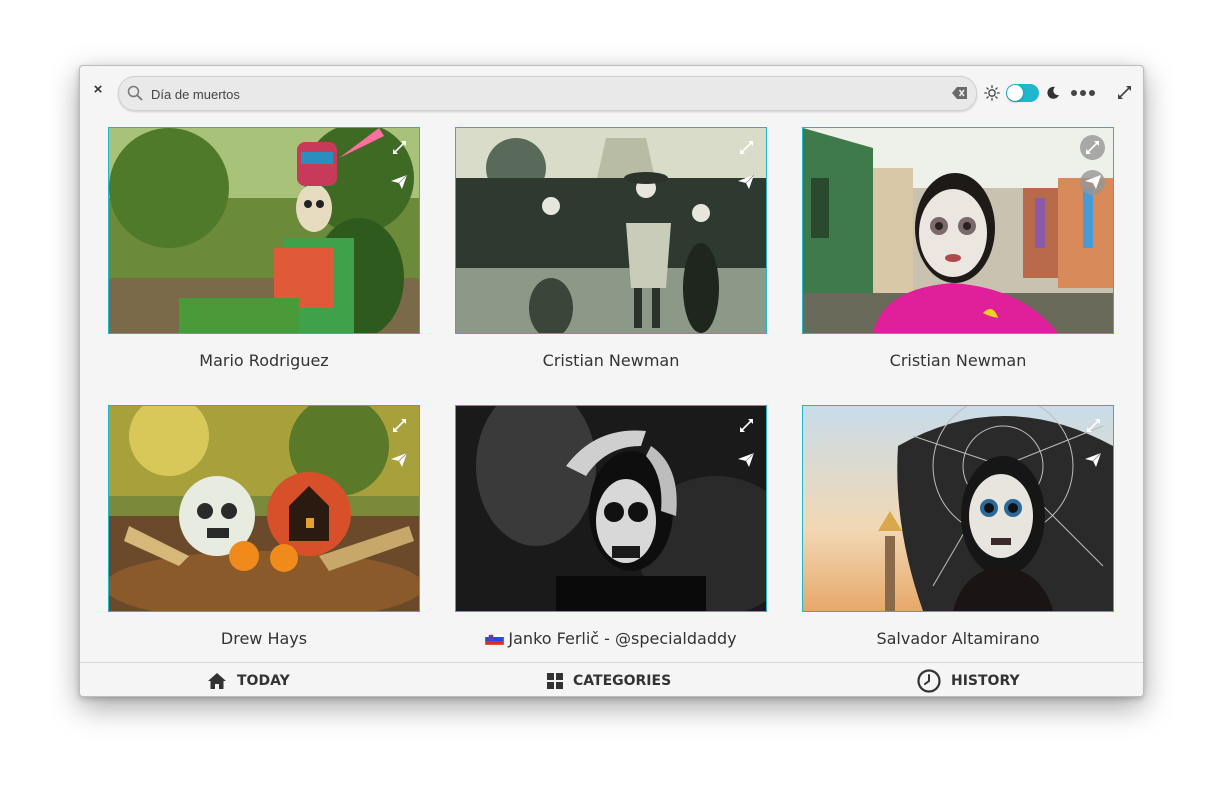  I want to click on photo-card: Salvador Altamirano, so click(958, 526).